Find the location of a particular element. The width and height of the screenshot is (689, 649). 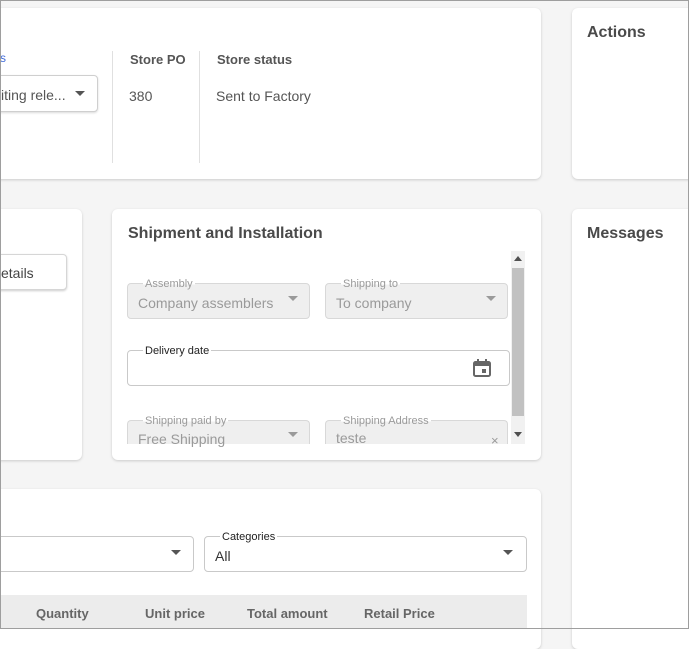

shipping-paid-by-label: Shipping paid by is located at coordinates (186, 421).